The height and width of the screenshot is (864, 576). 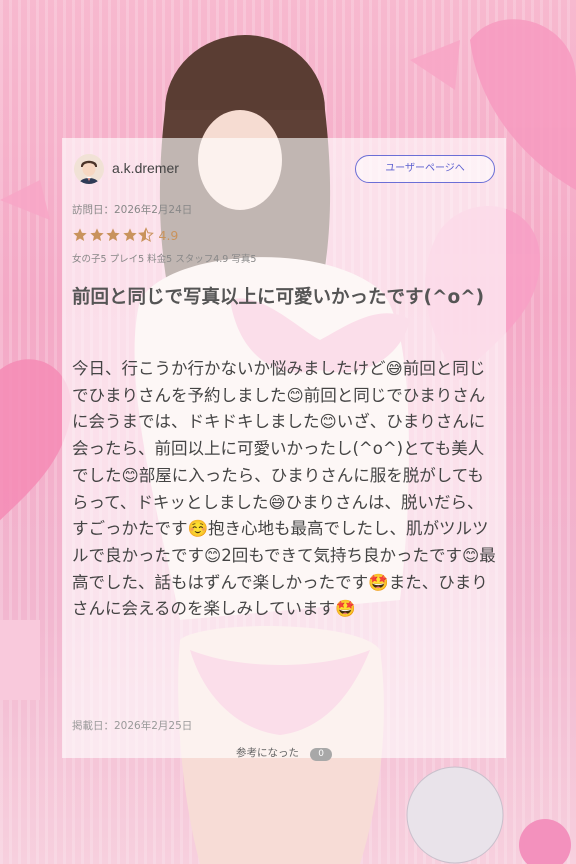 I want to click on helpful-count-badge: 0, so click(x=321, y=754).